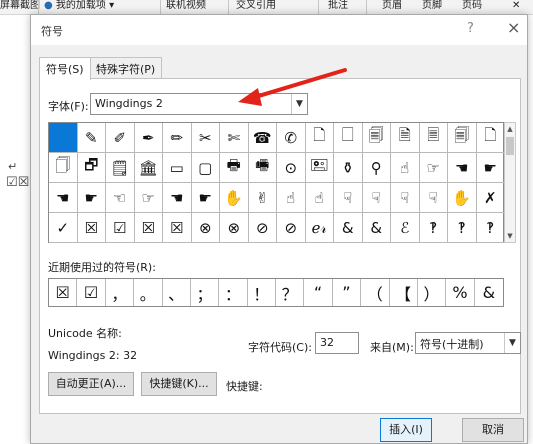  I want to click on symbol-cell: 🗐, so click(462, 138).